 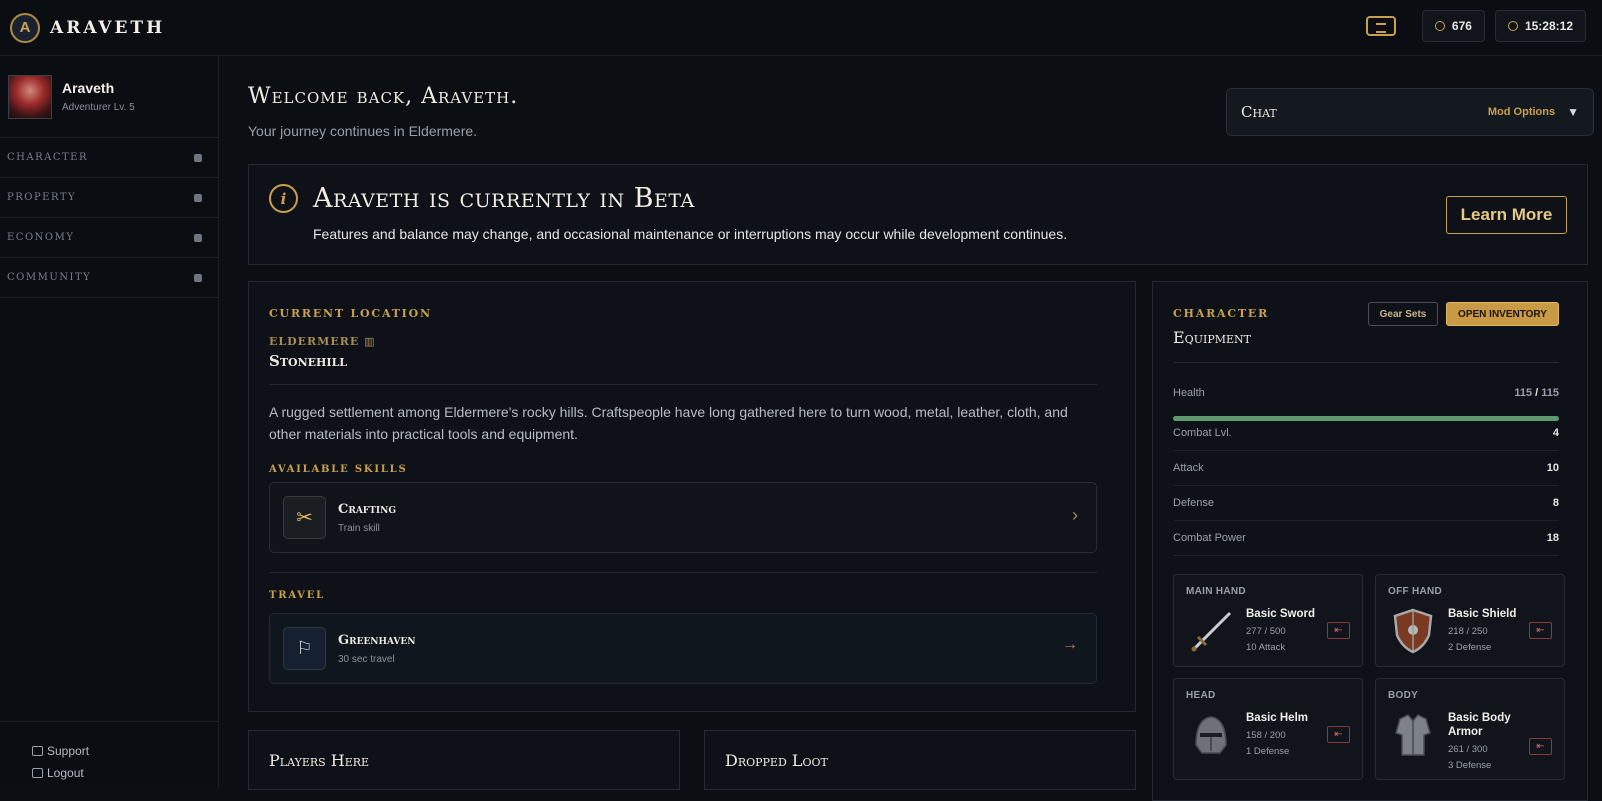 What do you see at coordinates (1468, 749) in the screenshot?
I see `item-durability: 261 / 300` at bounding box center [1468, 749].